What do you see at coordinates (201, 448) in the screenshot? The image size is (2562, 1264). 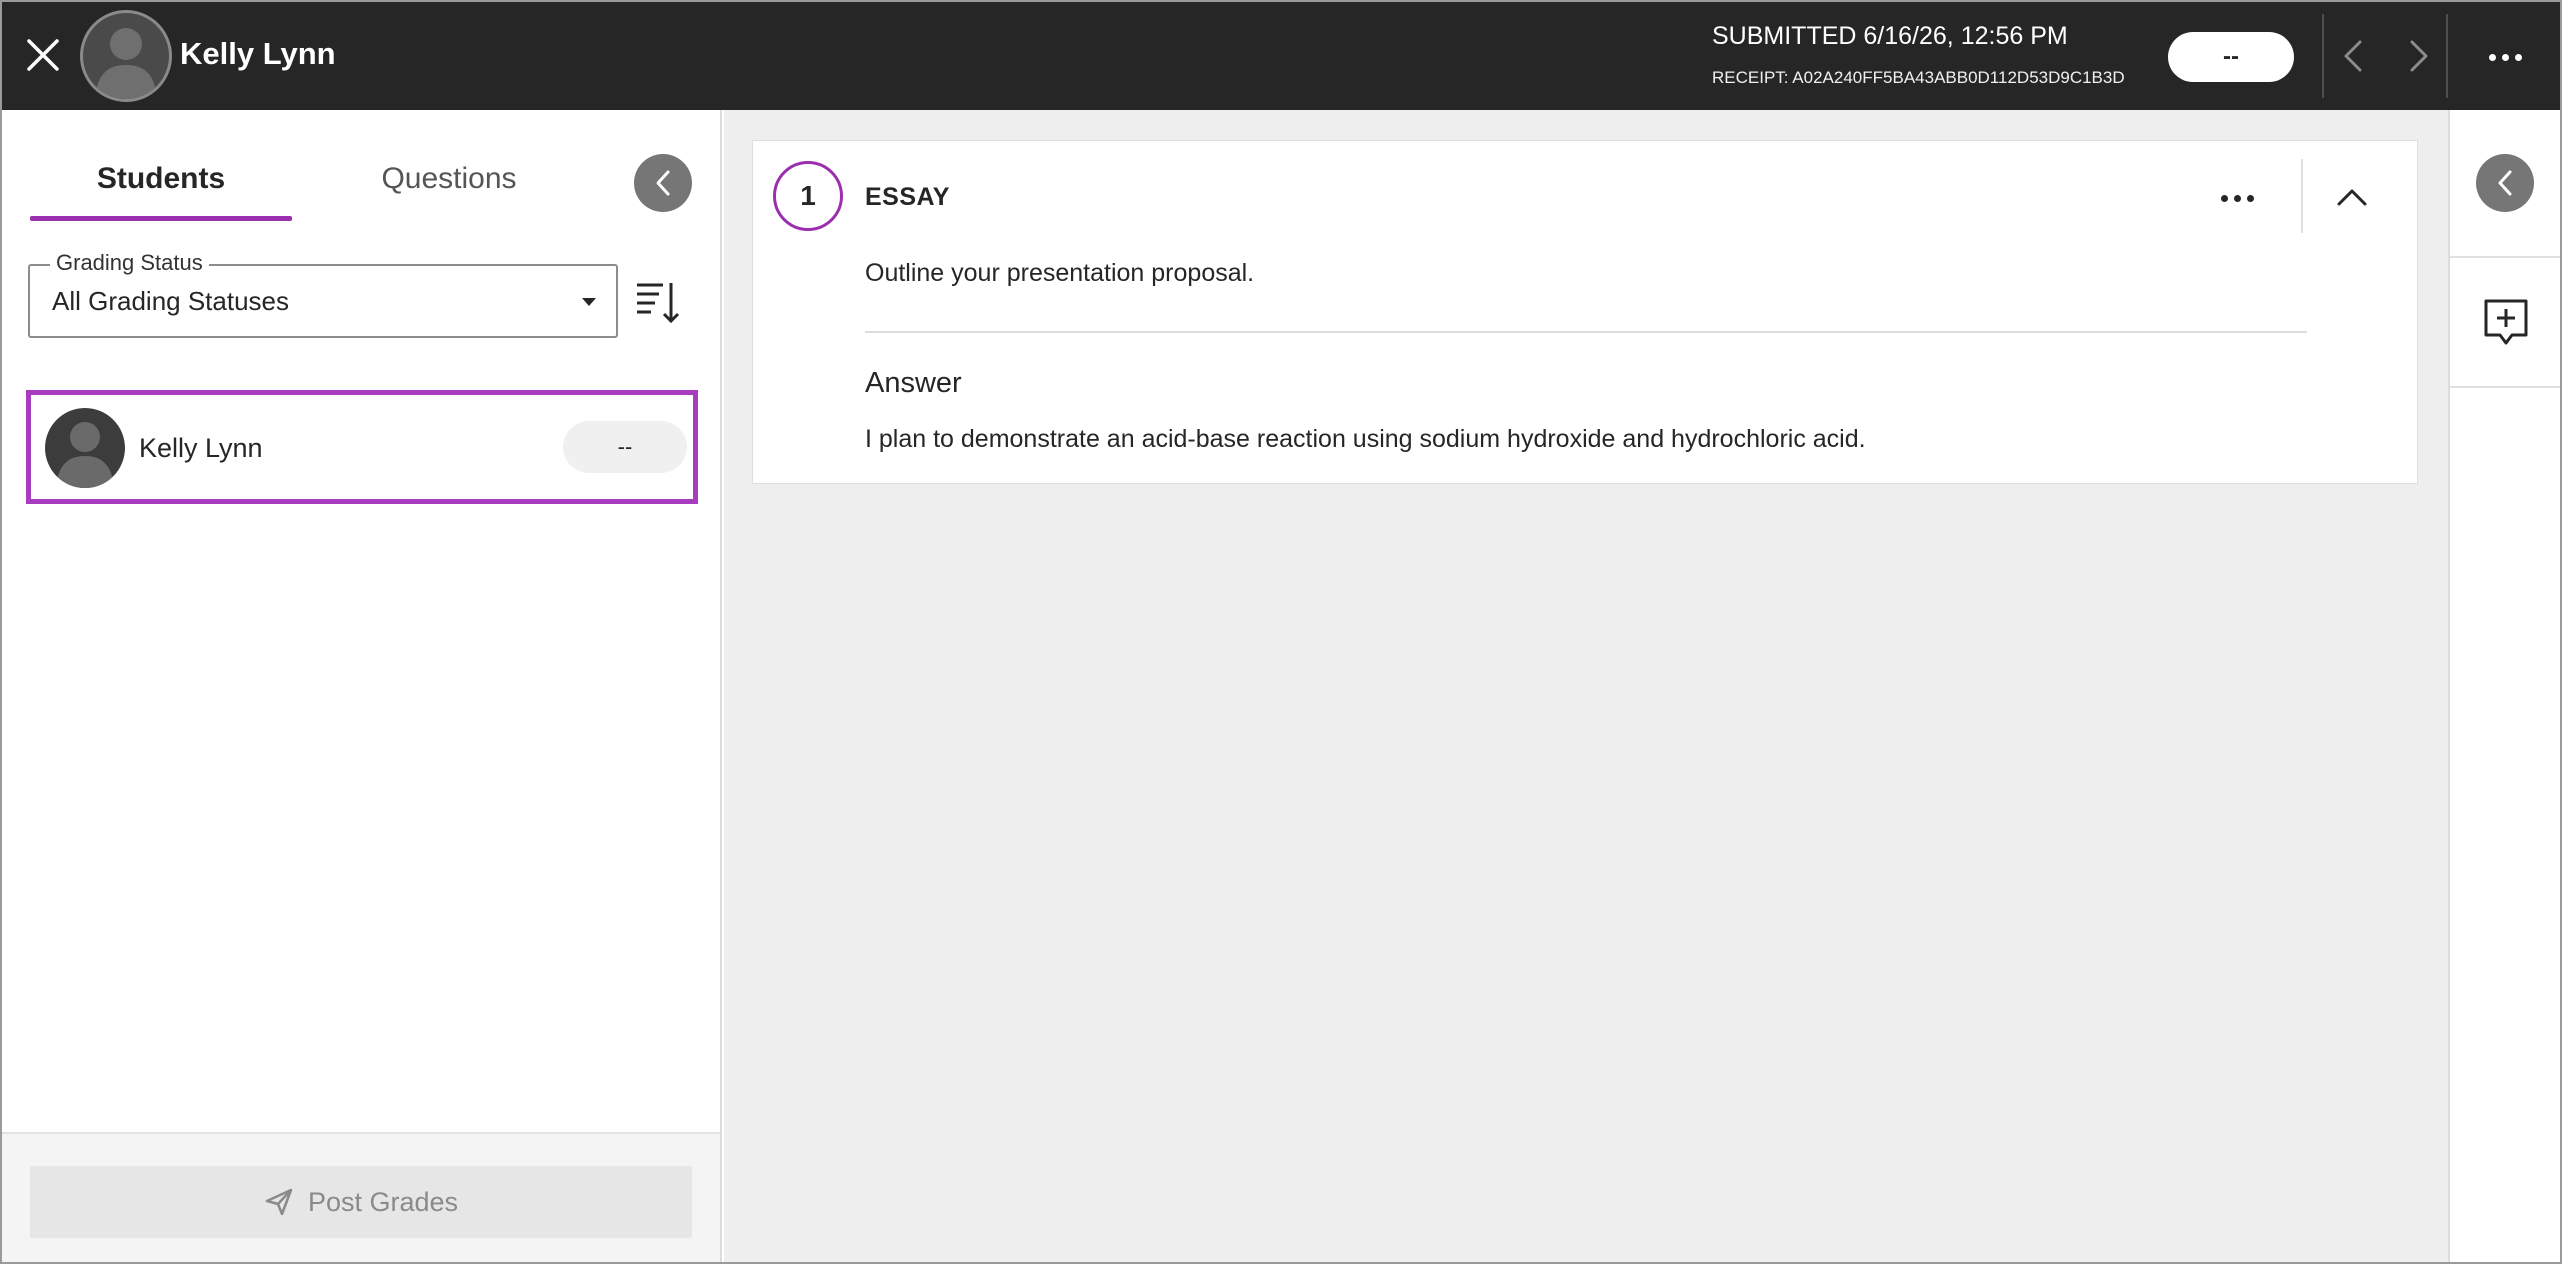 I see `student-row-name: Kelly Lynn` at bounding box center [201, 448].